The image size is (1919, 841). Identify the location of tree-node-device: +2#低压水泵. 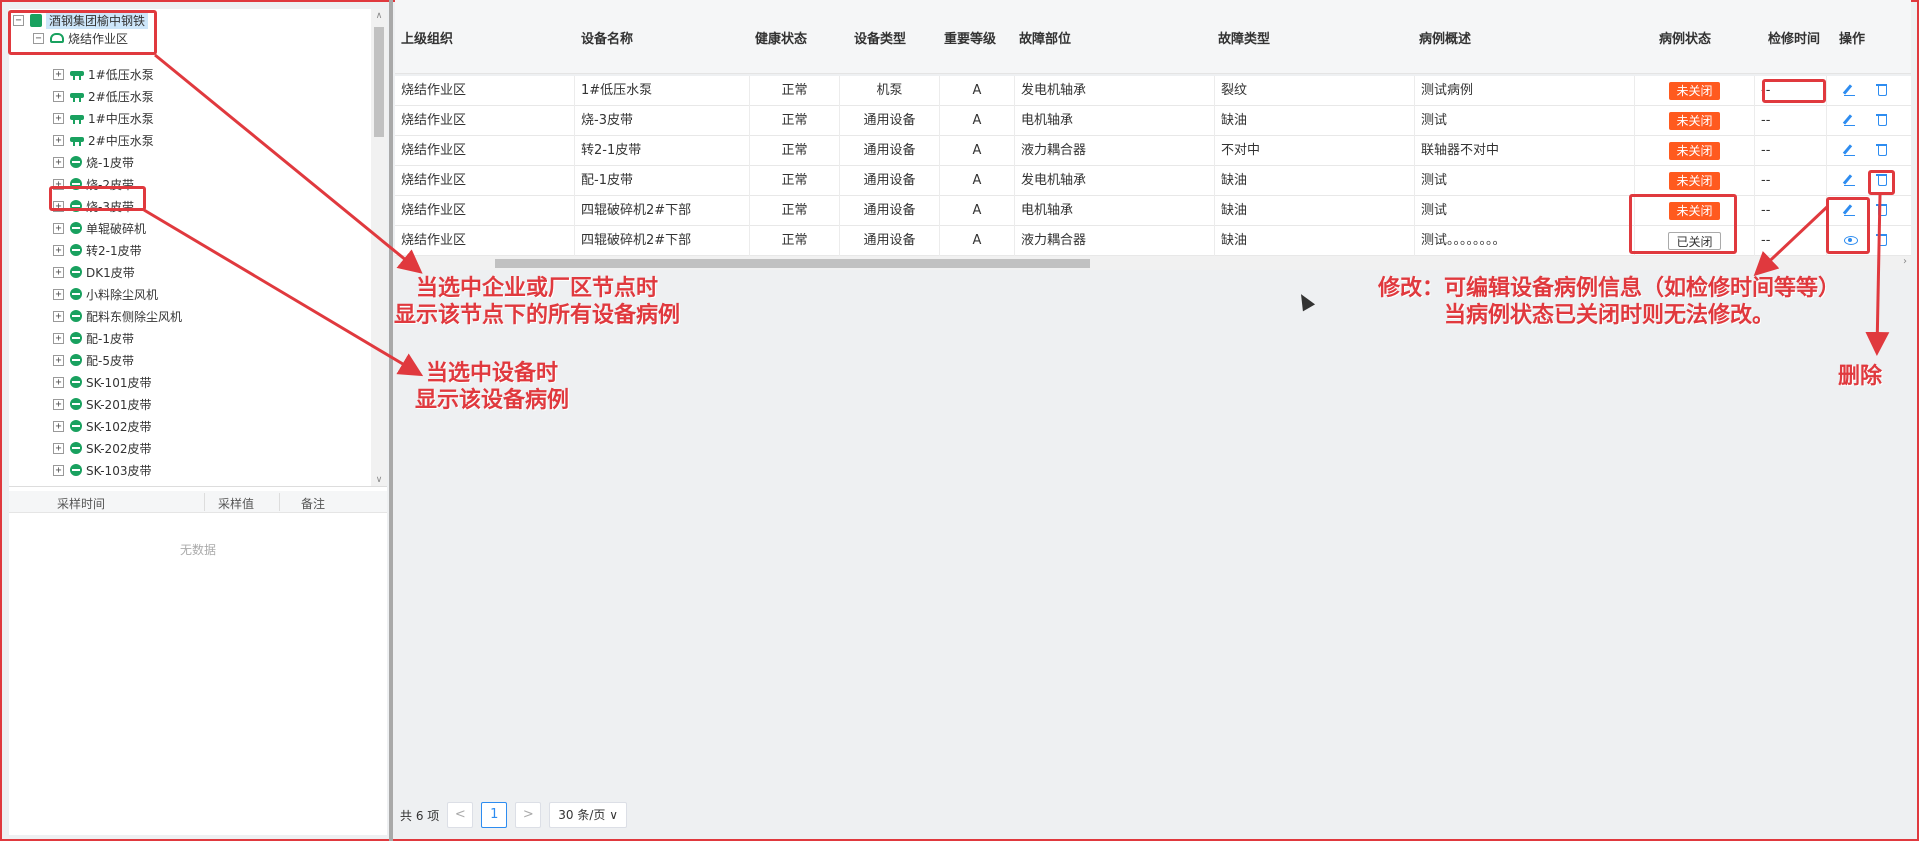
(103, 96).